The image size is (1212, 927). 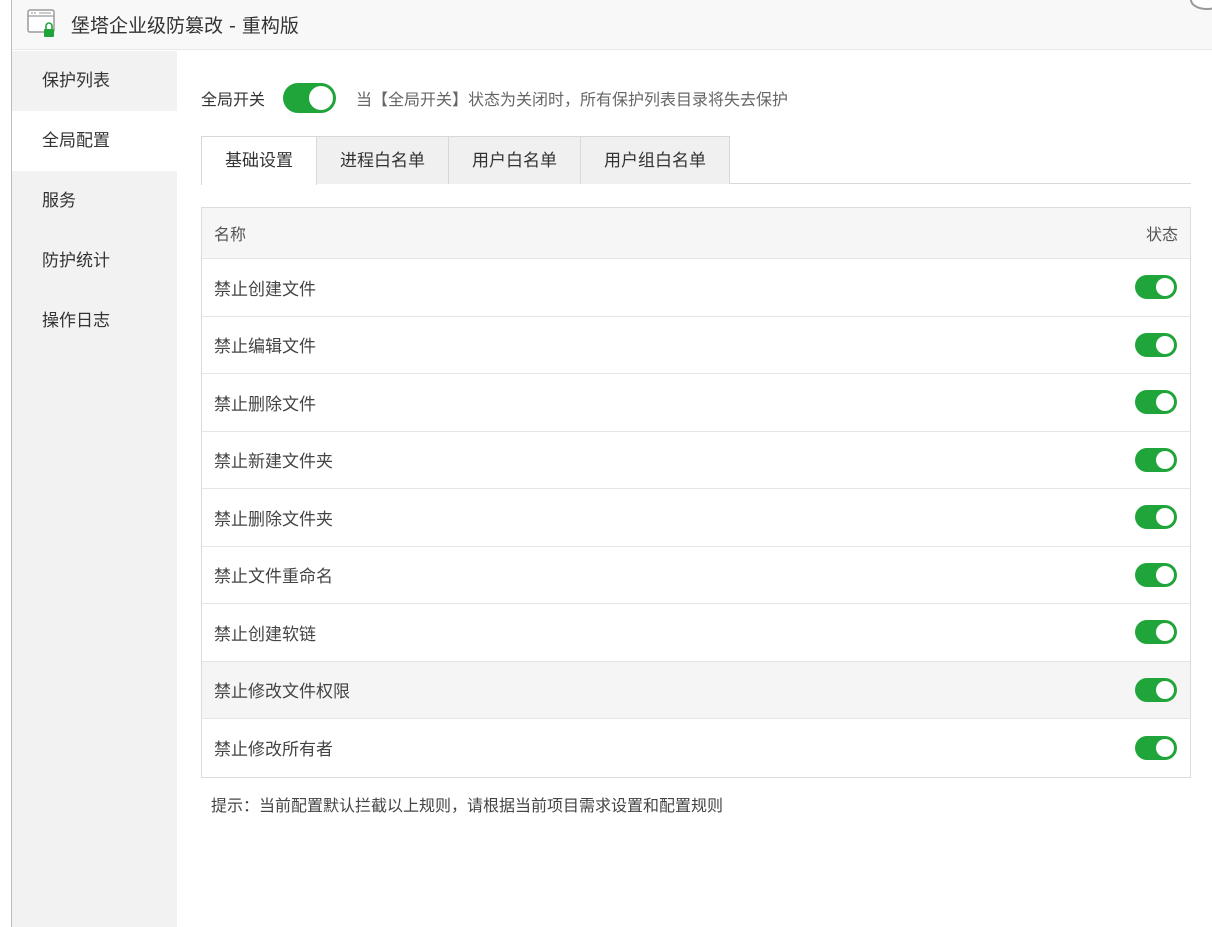 I want to click on rule-name: 禁止修改文件权限, so click(x=282, y=692).